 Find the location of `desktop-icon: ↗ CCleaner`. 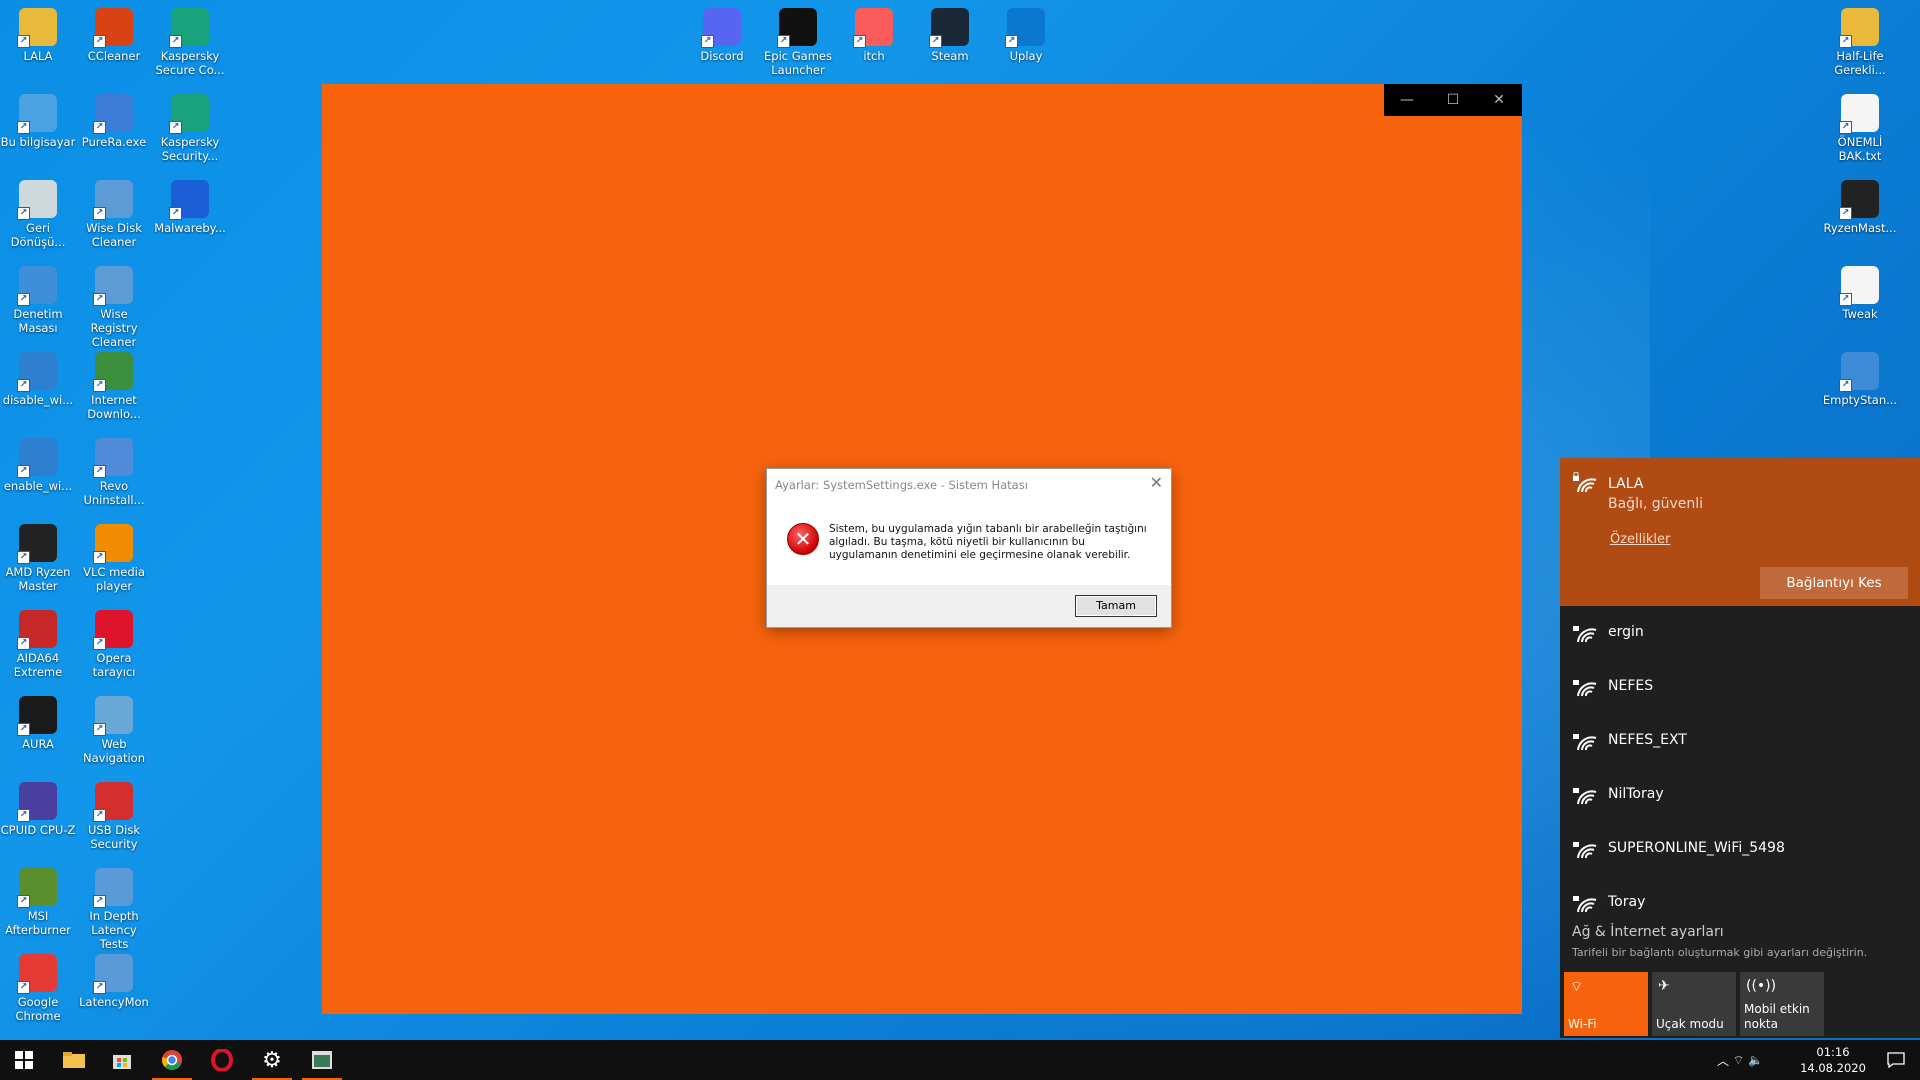

desktop-icon: ↗ CCleaner is located at coordinates (114, 33).